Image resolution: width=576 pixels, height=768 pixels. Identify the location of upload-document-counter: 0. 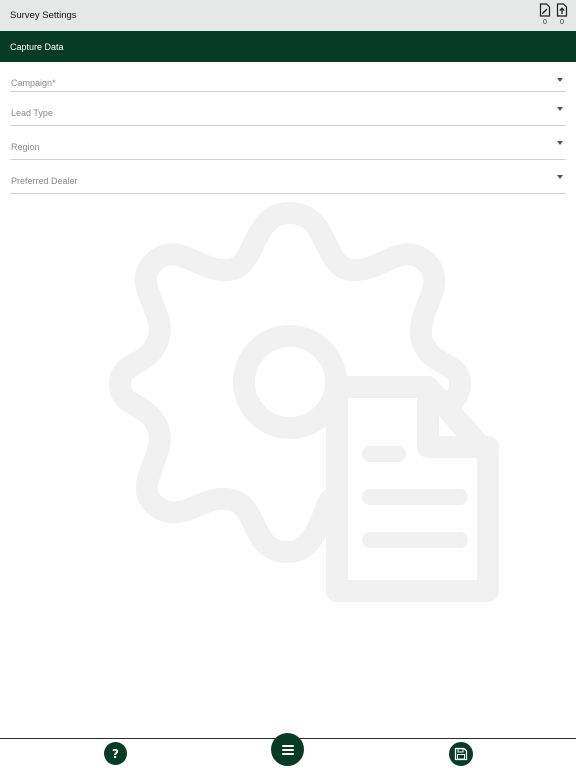
(562, 16).